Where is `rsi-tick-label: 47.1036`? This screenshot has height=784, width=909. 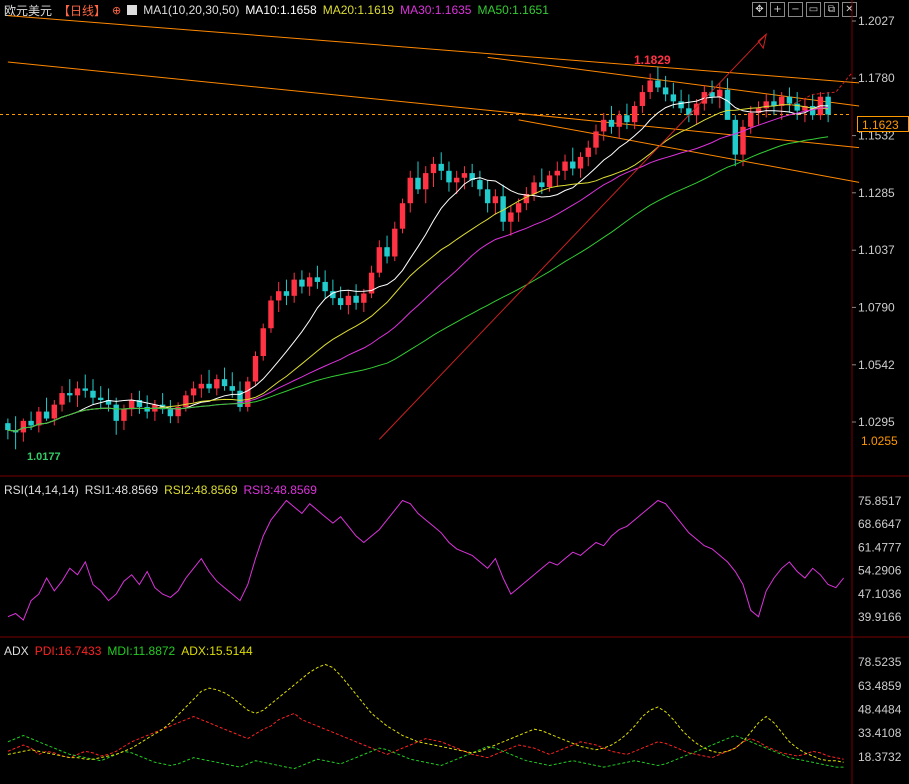 rsi-tick-label: 47.1036 is located at coordinates (880, 594).